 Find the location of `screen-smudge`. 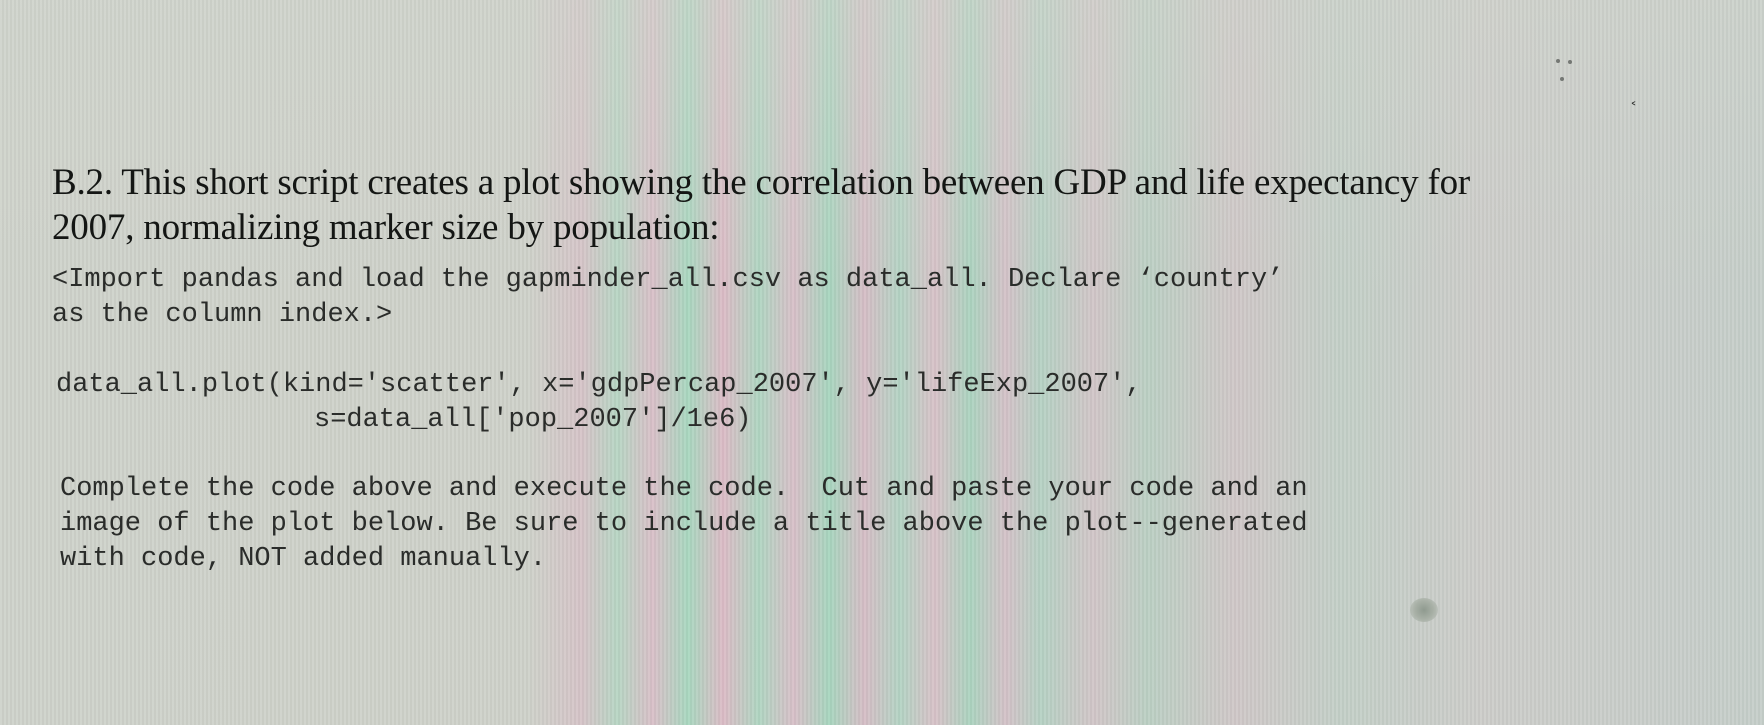

screen-smudge is located at coordinates (1424, 610).